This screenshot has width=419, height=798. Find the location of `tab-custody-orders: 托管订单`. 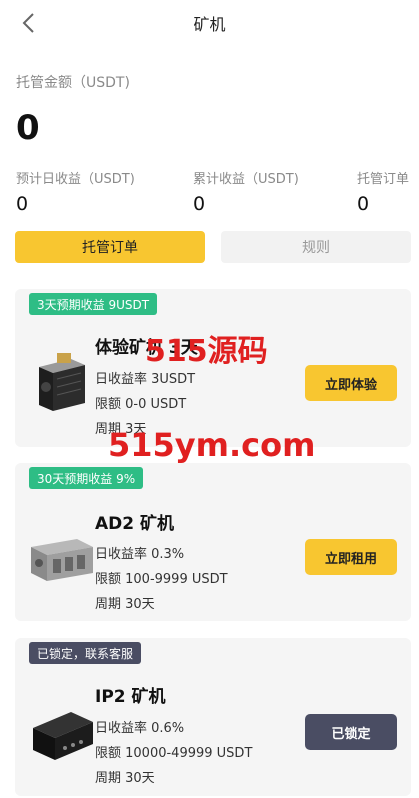

tab-custody-orders: 托管订单 is located at coordinates (110, 247).